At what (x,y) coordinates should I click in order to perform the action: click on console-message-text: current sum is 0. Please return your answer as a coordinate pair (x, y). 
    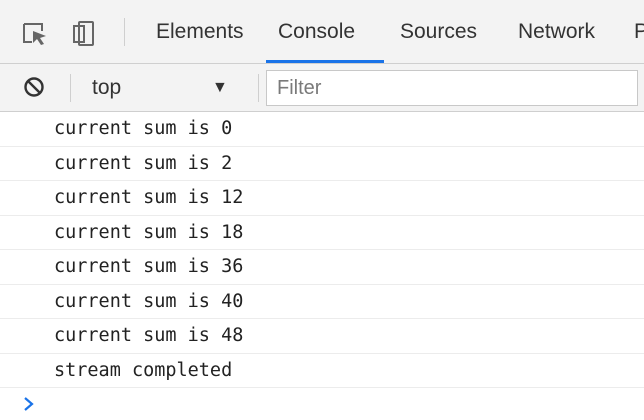
    Looking at the image, I should click on (143, 128).